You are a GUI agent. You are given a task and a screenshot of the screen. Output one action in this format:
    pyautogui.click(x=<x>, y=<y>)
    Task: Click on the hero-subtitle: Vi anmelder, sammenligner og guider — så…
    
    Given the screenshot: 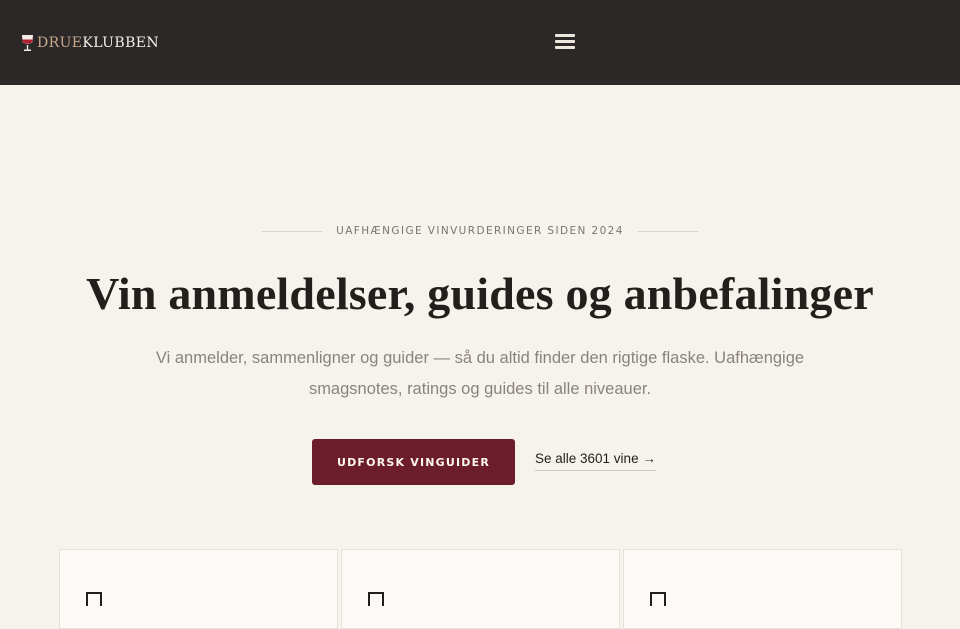 What is the action you would take?
    pyautogui.click(x=480, y=373)
    